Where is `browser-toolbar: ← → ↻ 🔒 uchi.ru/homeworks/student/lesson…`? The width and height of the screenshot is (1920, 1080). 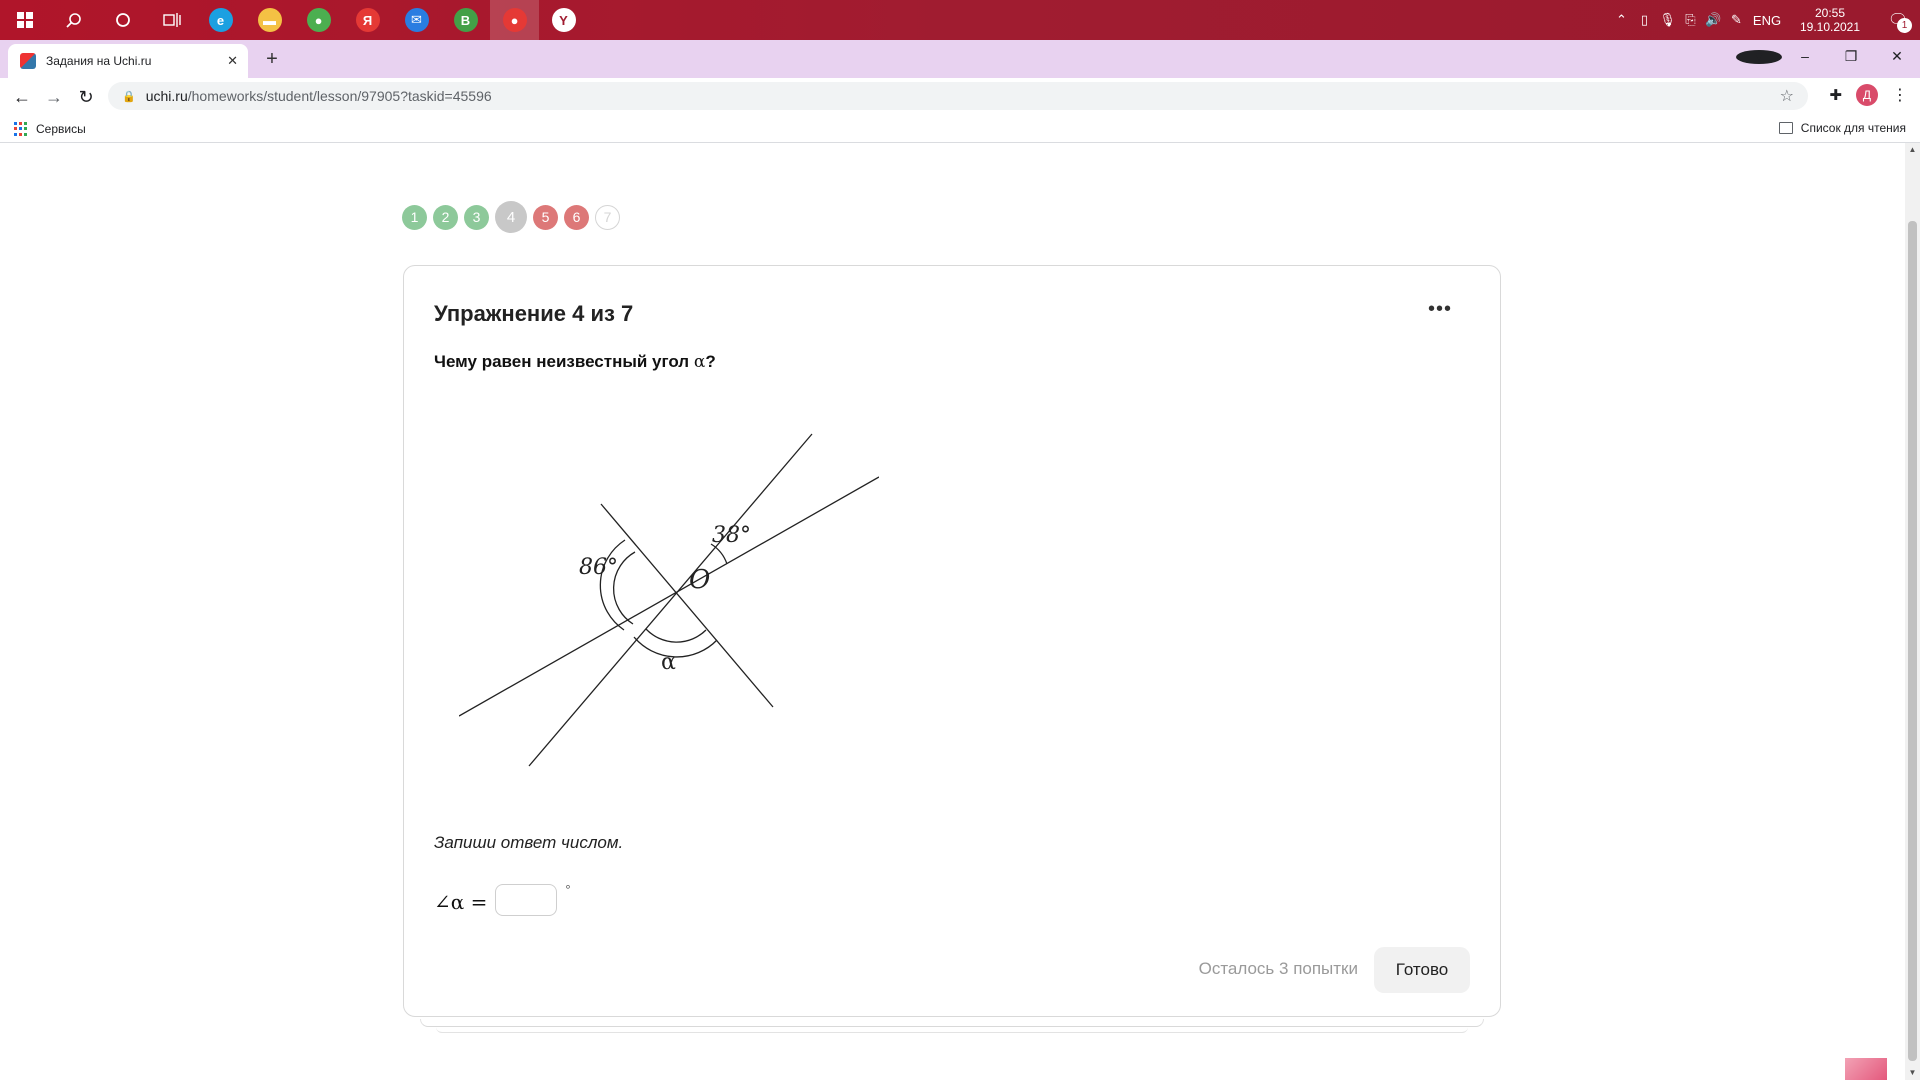 browser-toolbar: ← → ↻ 🔒 uchi.ru/homeworks/student/lesson… is located at coordinates (960, 97).